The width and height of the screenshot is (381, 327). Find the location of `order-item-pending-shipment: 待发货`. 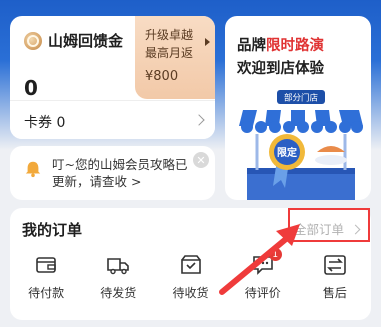

order-item-pending-shipment: 待发货 is located at coordinates (118, 282).